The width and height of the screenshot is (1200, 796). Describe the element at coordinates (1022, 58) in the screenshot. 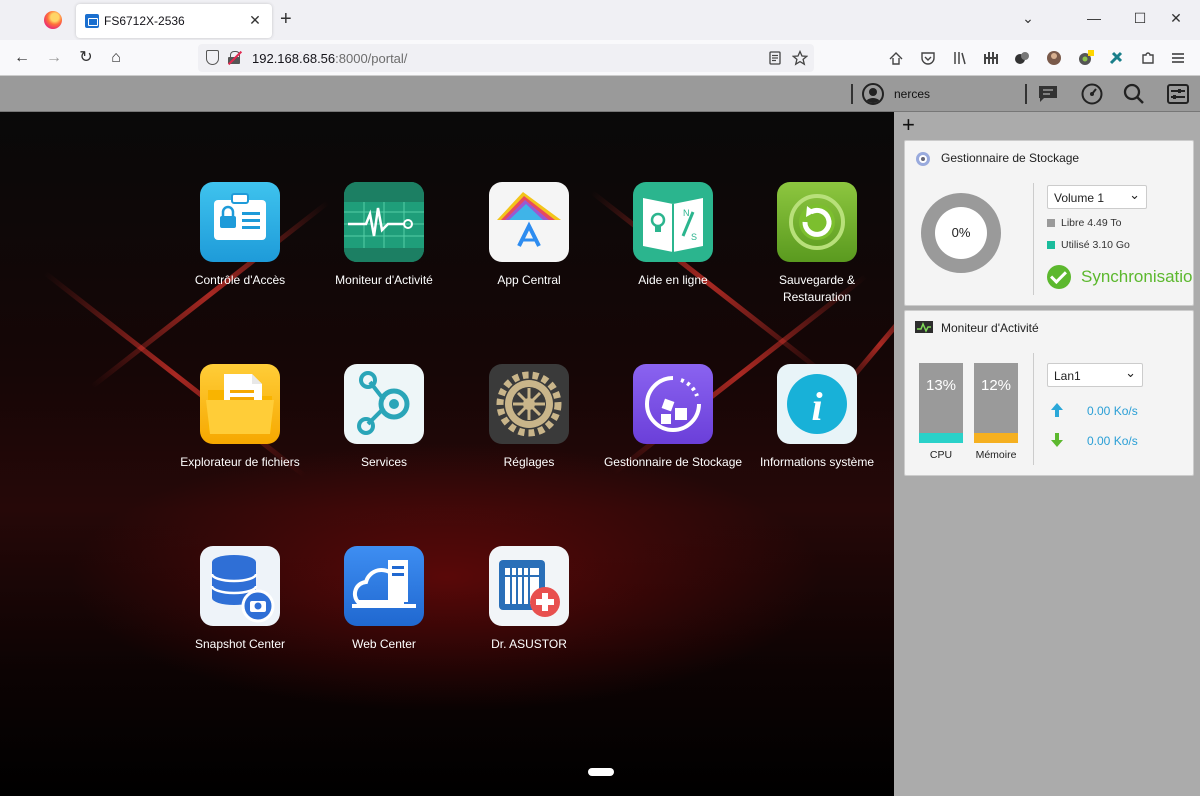

I see `extension-balls-icon` at that location.